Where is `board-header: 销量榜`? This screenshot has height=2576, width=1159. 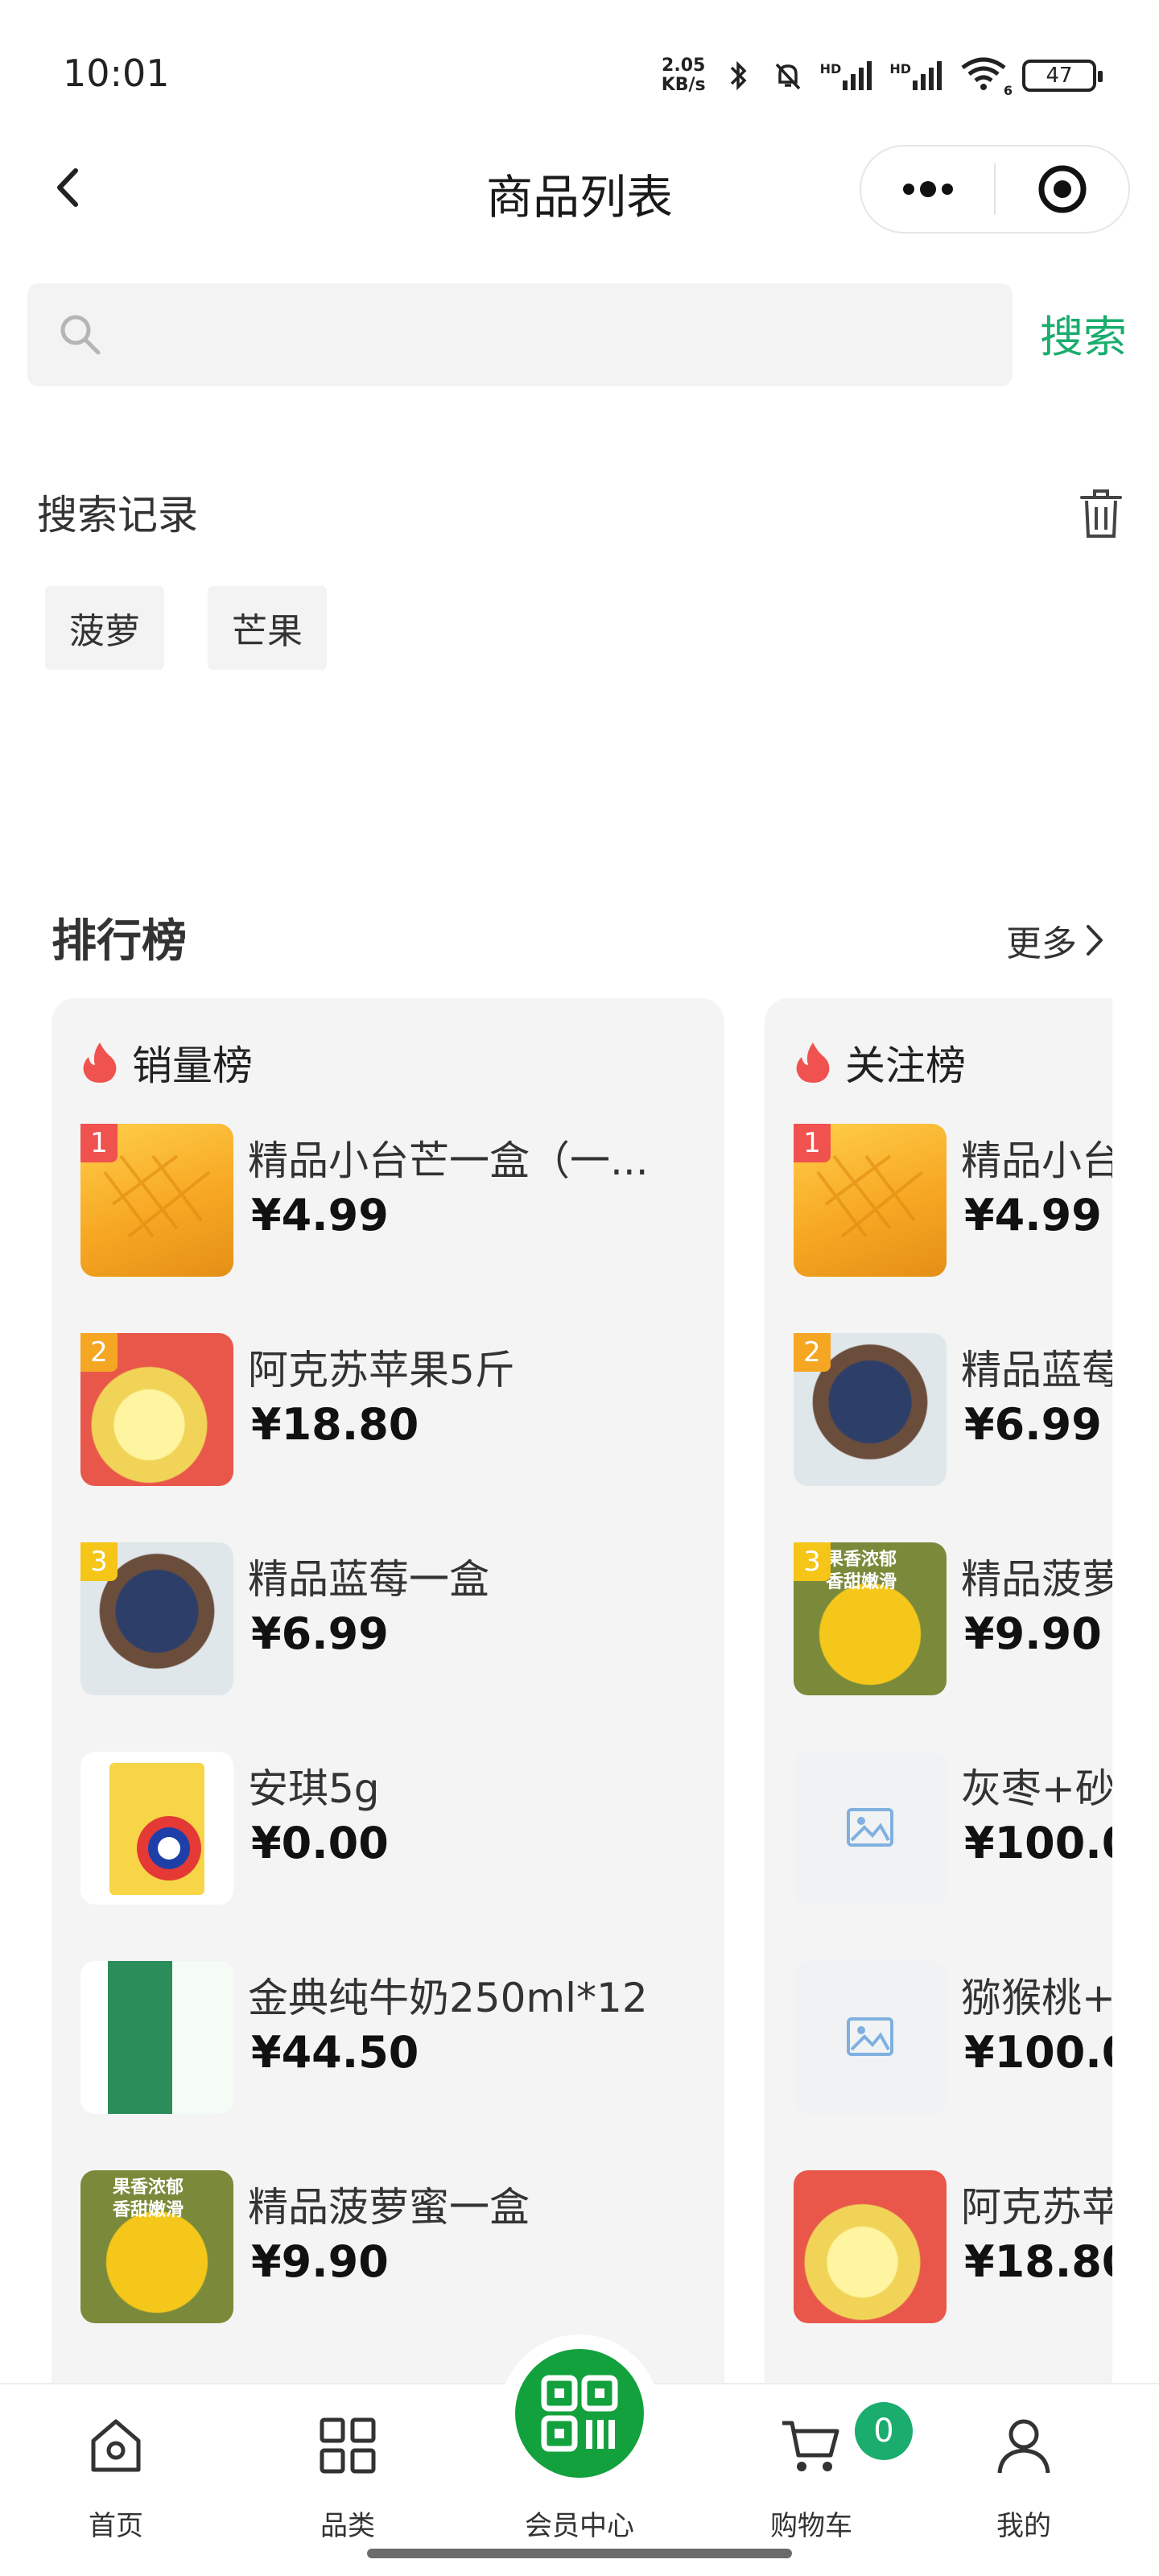 board-header: 销量榜 is located at coordinates (166, 1063).